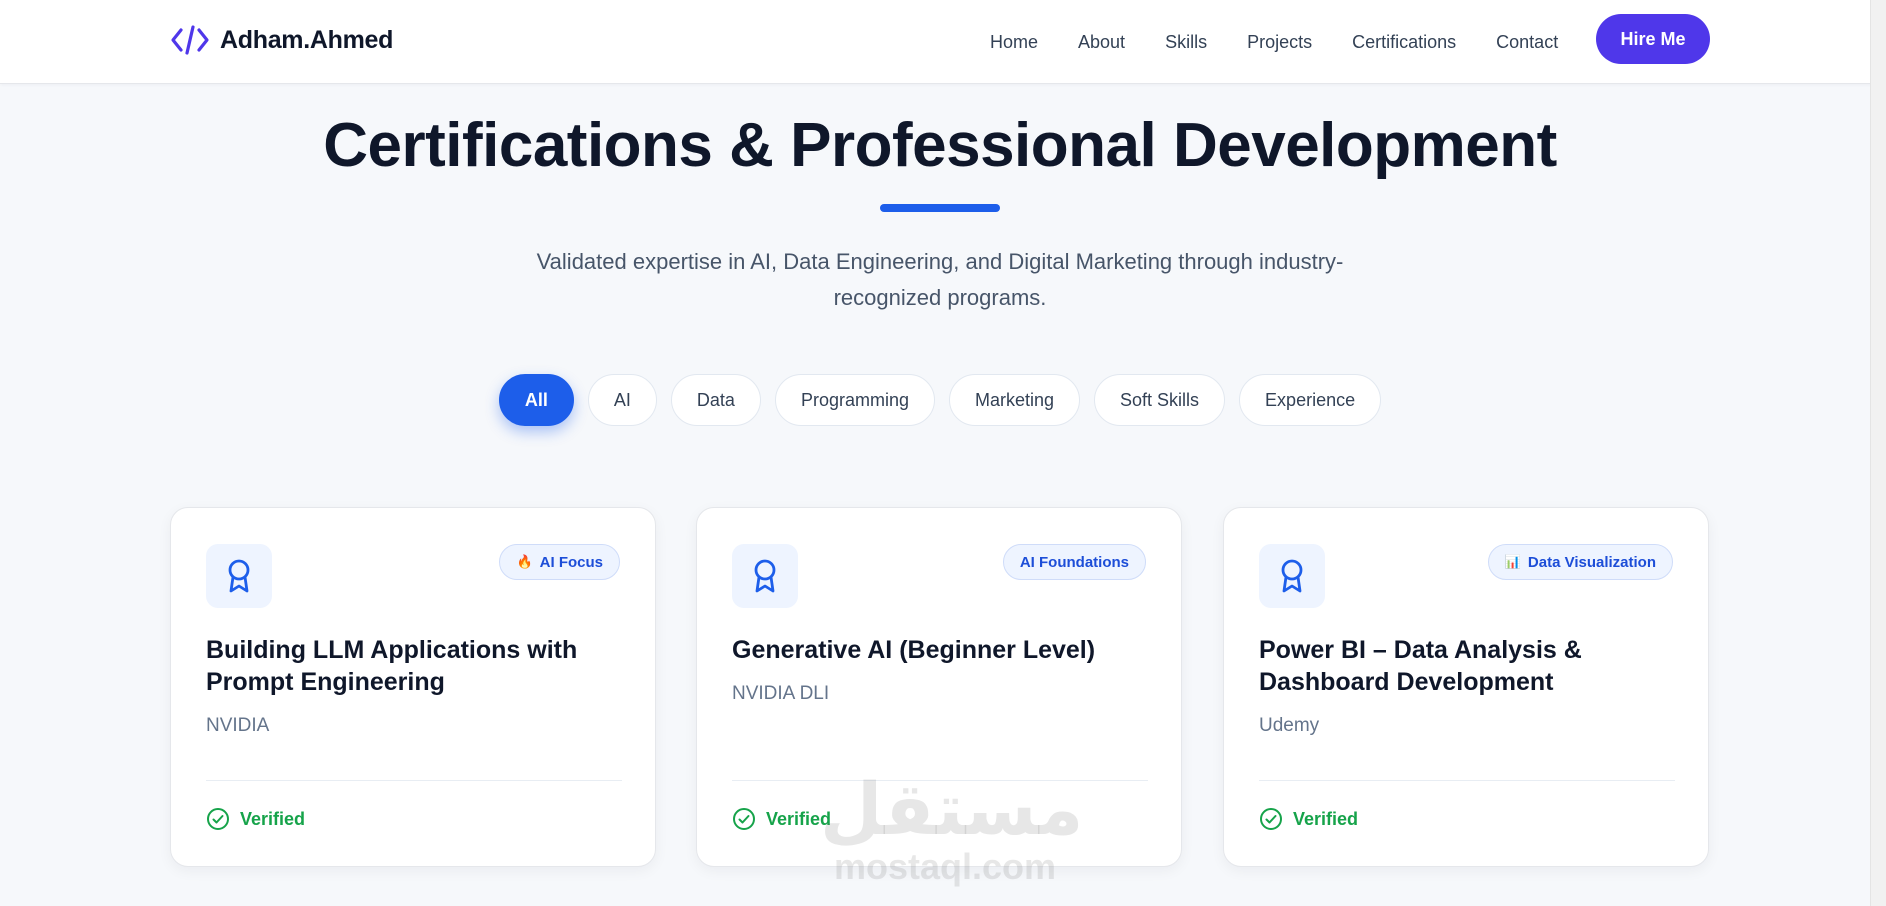 The width and height of the screenshot is (1886, 906). I want to click on filter-marketing: Marketing, so click(1014, 400).